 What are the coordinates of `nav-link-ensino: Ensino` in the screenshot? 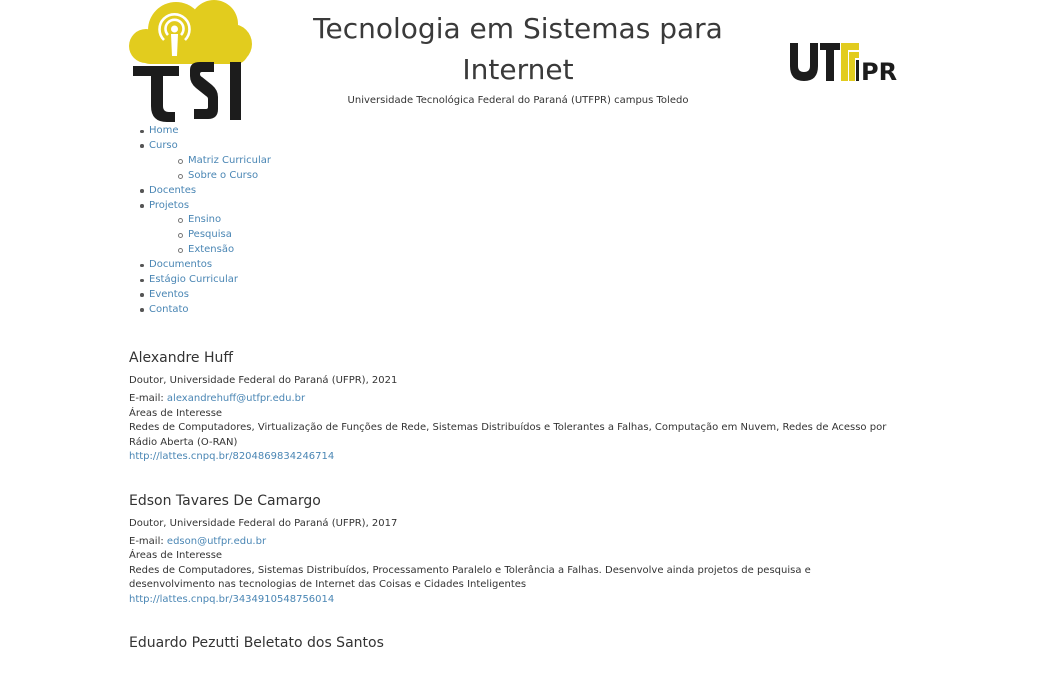 It's located at (204, 219).